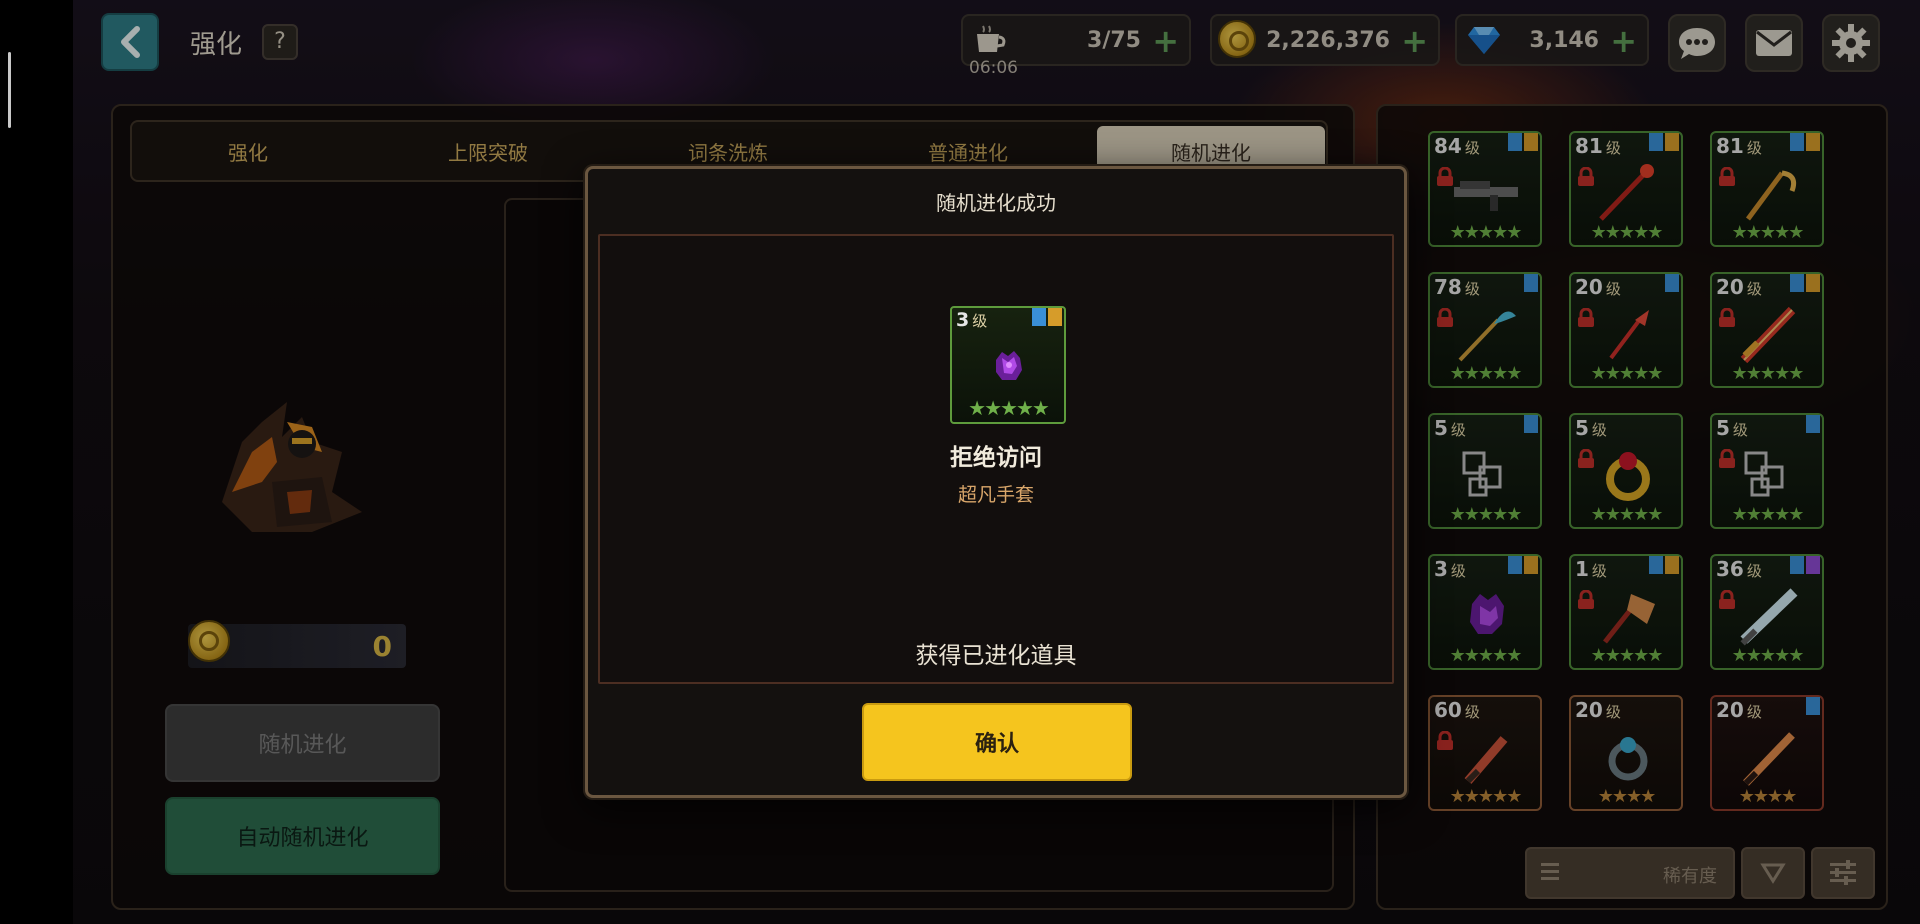 The width and height of the screenshot is (1920, 924). What do you see at coordinates (1039, 317) in the screenshot?
I see `bookmark-blue-icon` at bounding box center [1039, 317].